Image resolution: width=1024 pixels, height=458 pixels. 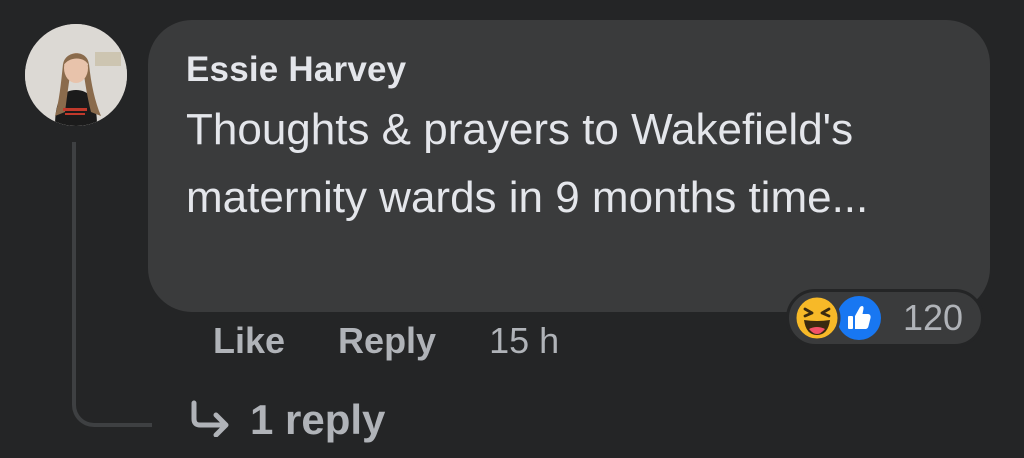 I want to click on thread-connector, so click(x=112, y=284).